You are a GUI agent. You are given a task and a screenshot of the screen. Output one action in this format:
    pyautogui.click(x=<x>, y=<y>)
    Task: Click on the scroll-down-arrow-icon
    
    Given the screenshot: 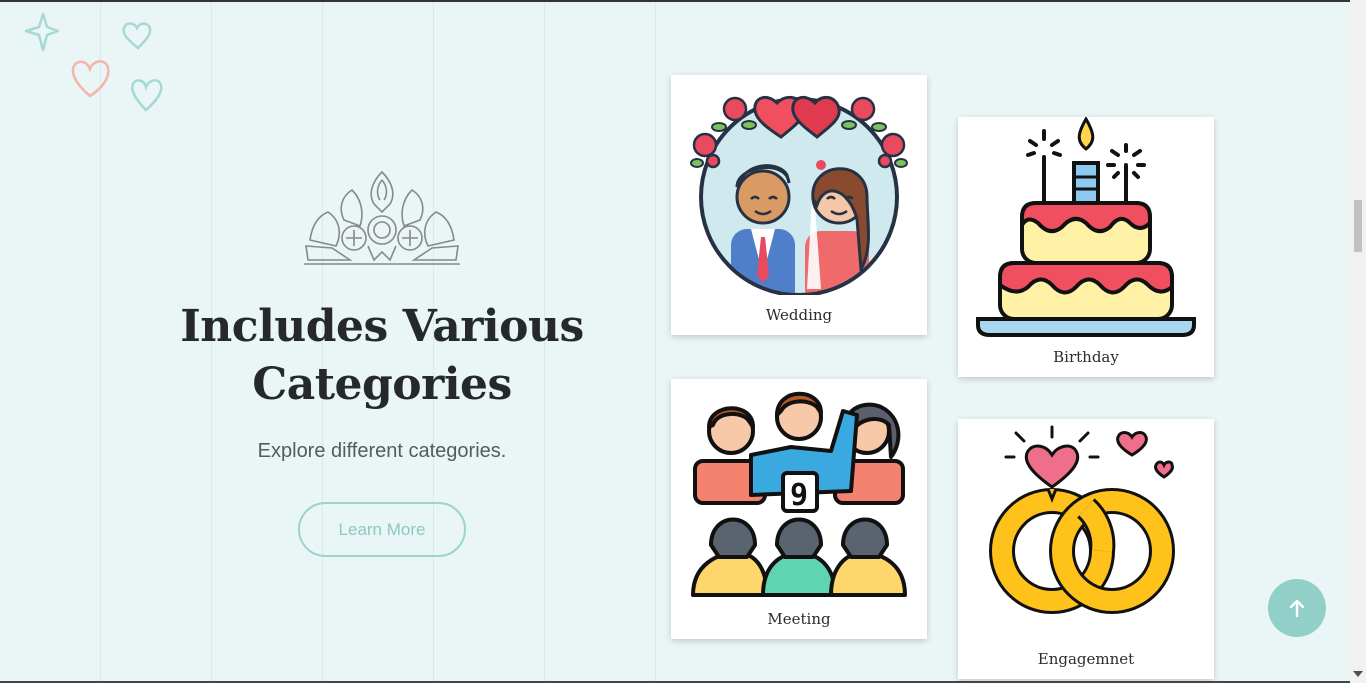 What is the action you would take?
    pyautogui.click(x=1358, y=674)
    